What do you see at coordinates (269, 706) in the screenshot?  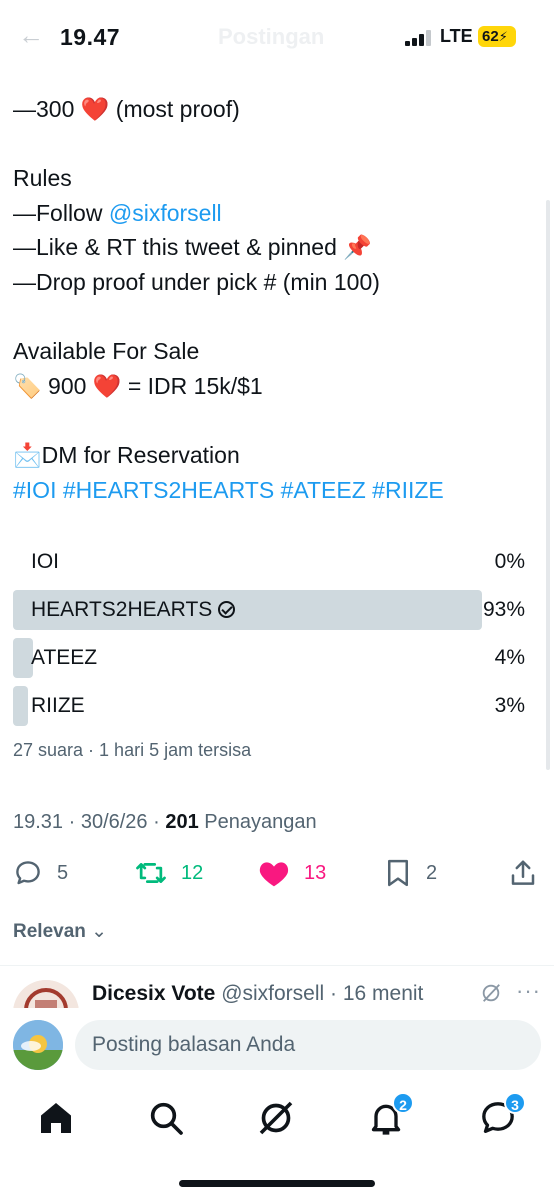 I see `poll-option: RIIZE 3%` at bounding box center [269, 706].